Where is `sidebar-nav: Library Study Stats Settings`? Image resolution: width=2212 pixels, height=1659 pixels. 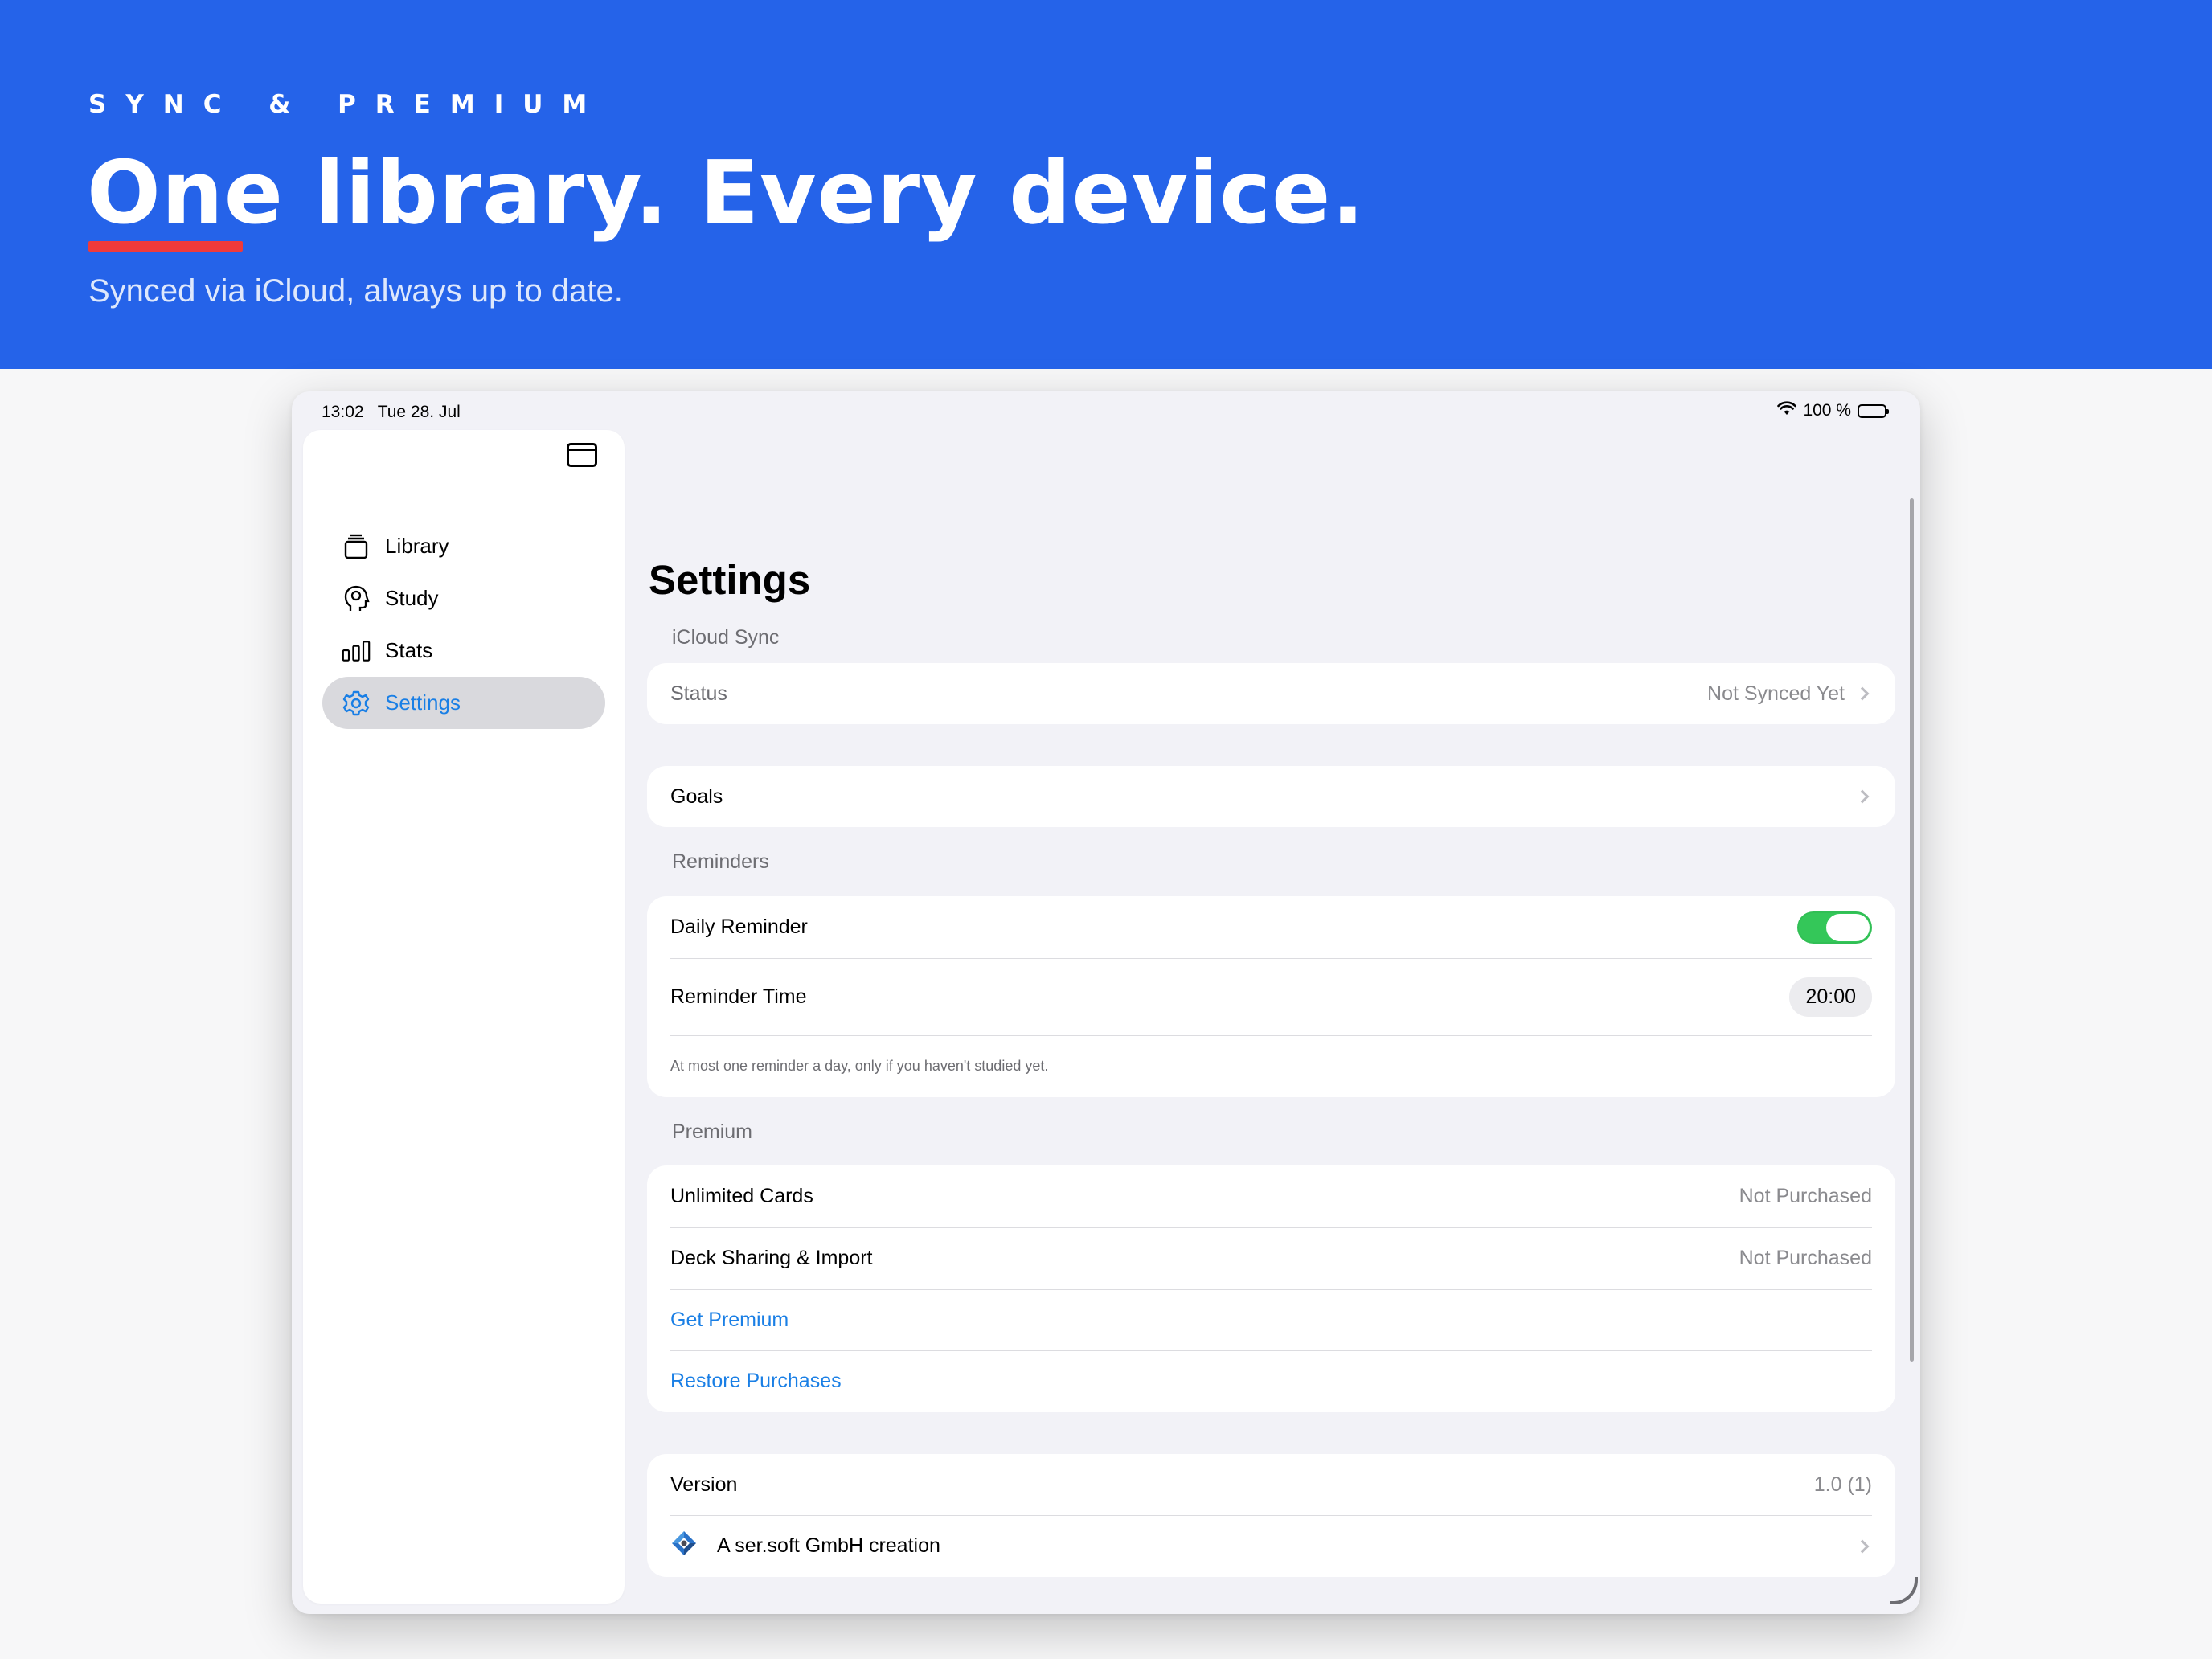
sidebar-nav: Library Study Stats Settings is located at coordinates (464, 624).